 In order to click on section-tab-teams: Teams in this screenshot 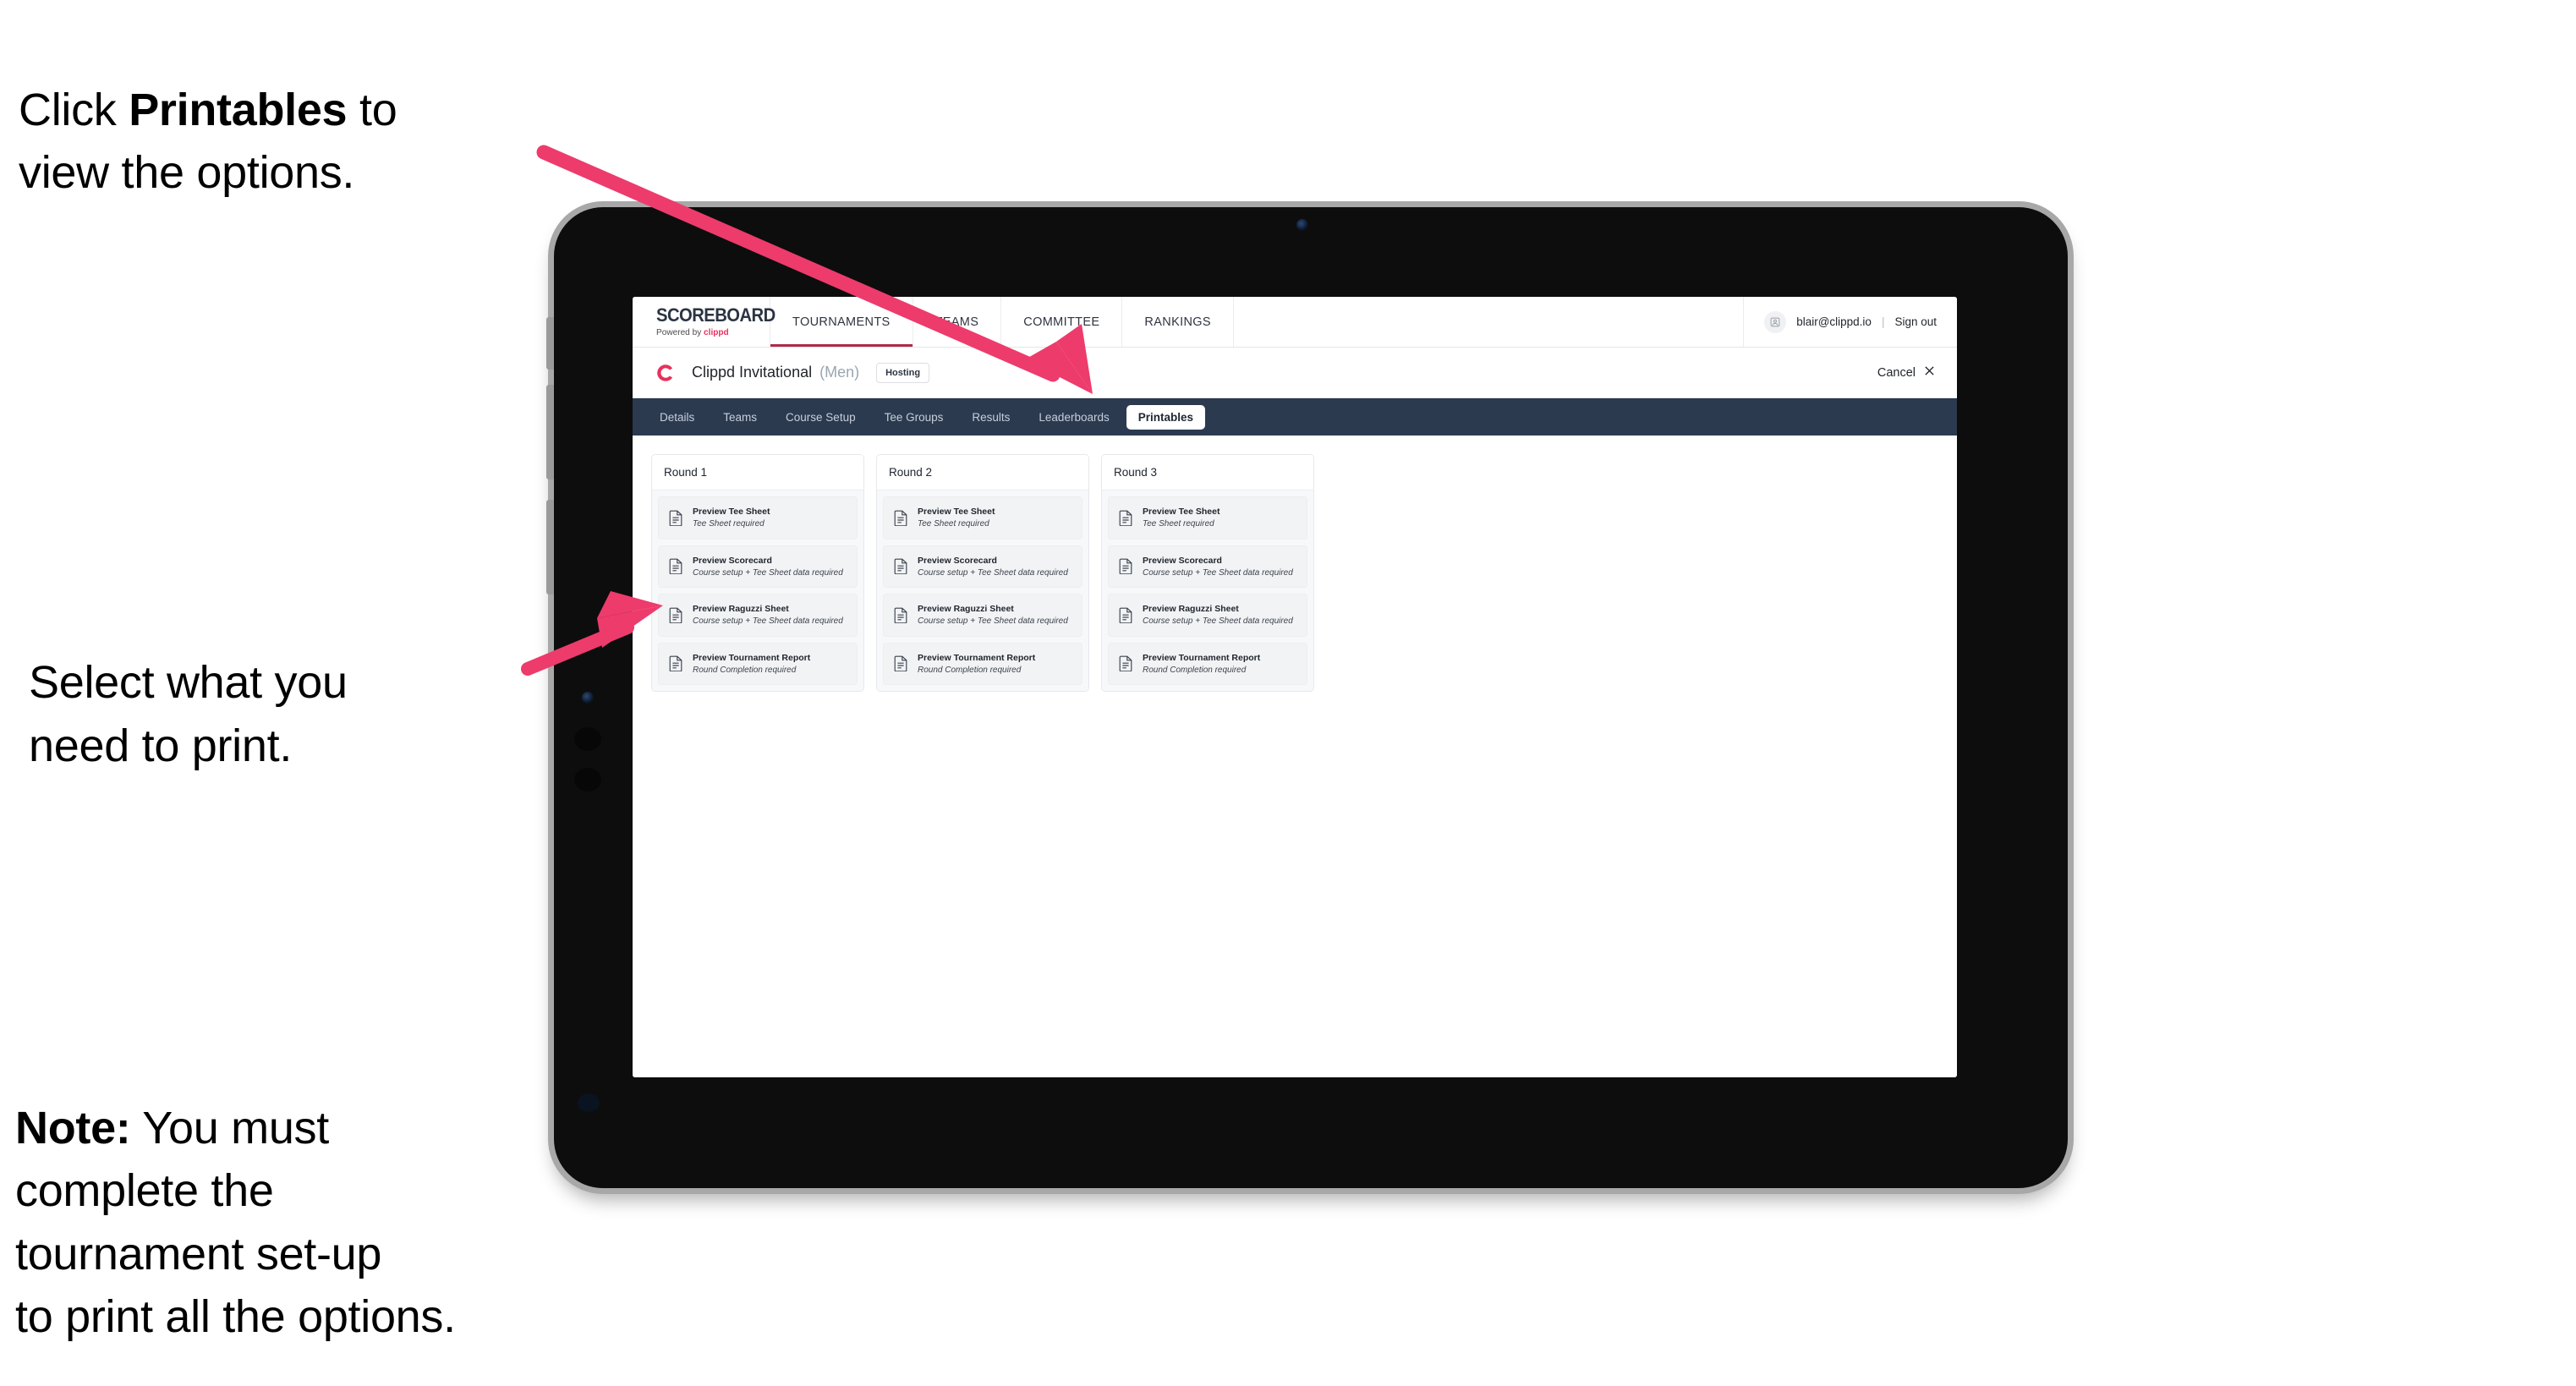, I will do `click(740, 417)`.